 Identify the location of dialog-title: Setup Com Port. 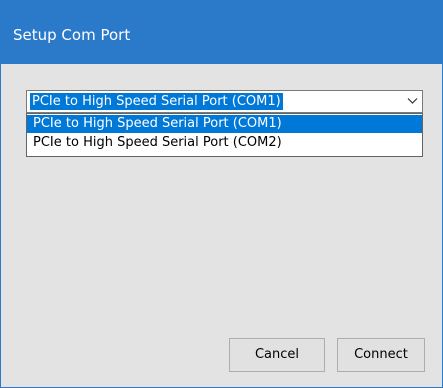
(72, 35).